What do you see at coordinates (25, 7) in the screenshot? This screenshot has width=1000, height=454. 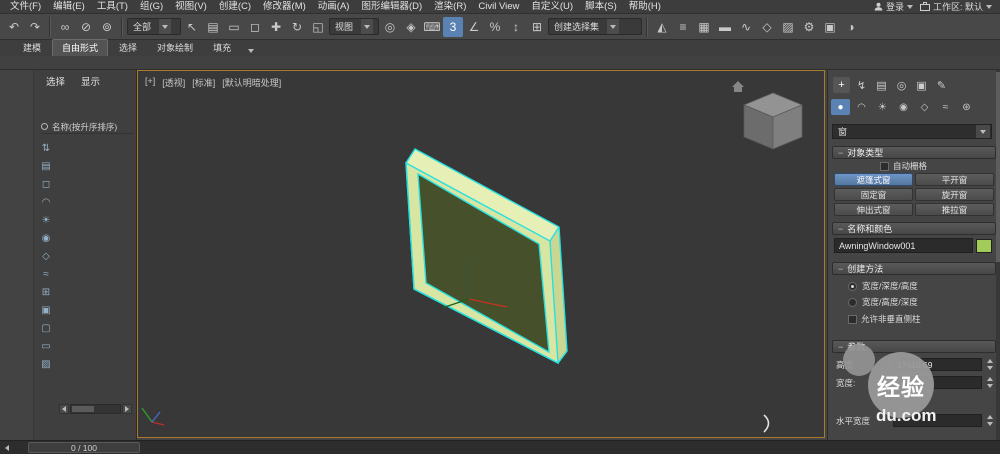 I see `menu-file: 文件(F)` at bounding box center [25, 7].